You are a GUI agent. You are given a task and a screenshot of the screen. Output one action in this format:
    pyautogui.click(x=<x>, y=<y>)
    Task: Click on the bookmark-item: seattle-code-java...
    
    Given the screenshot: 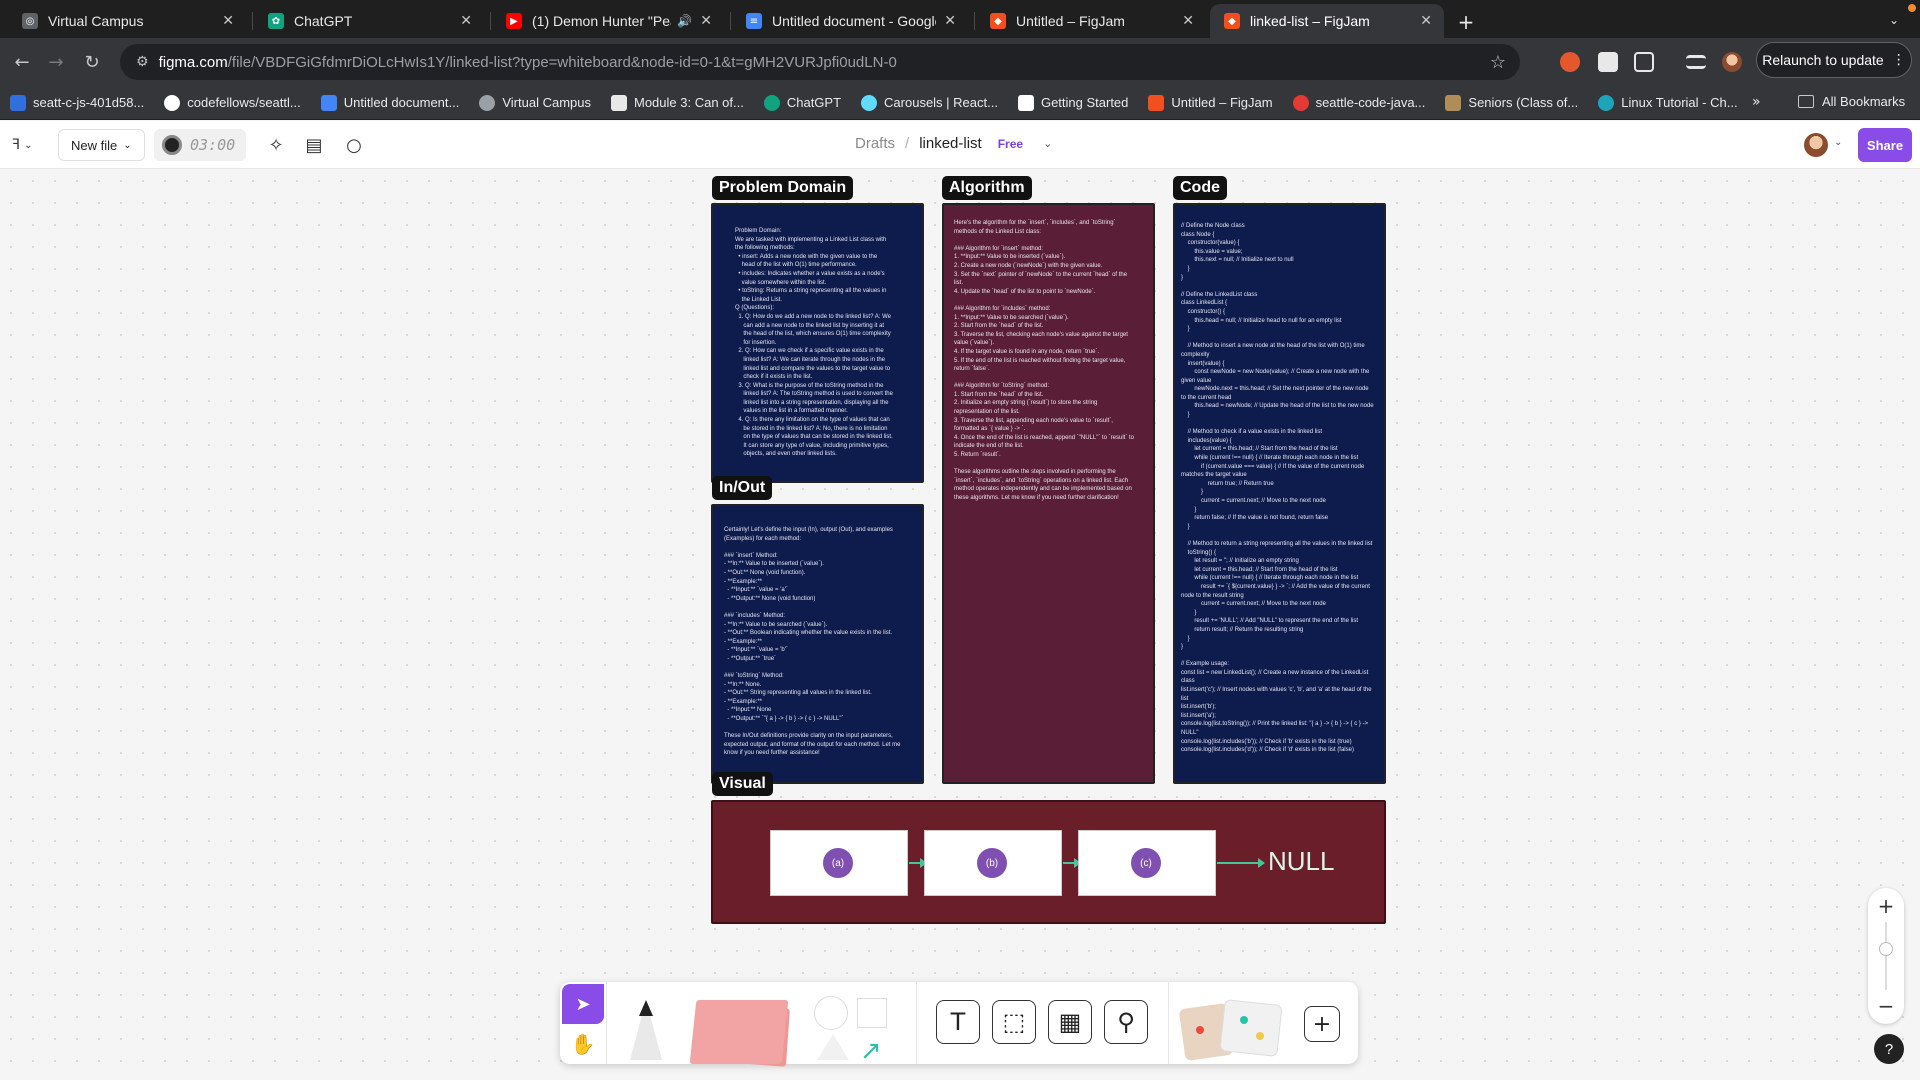 What is the action you would take?
    pyautogui.click(x=1358, y=102)
    